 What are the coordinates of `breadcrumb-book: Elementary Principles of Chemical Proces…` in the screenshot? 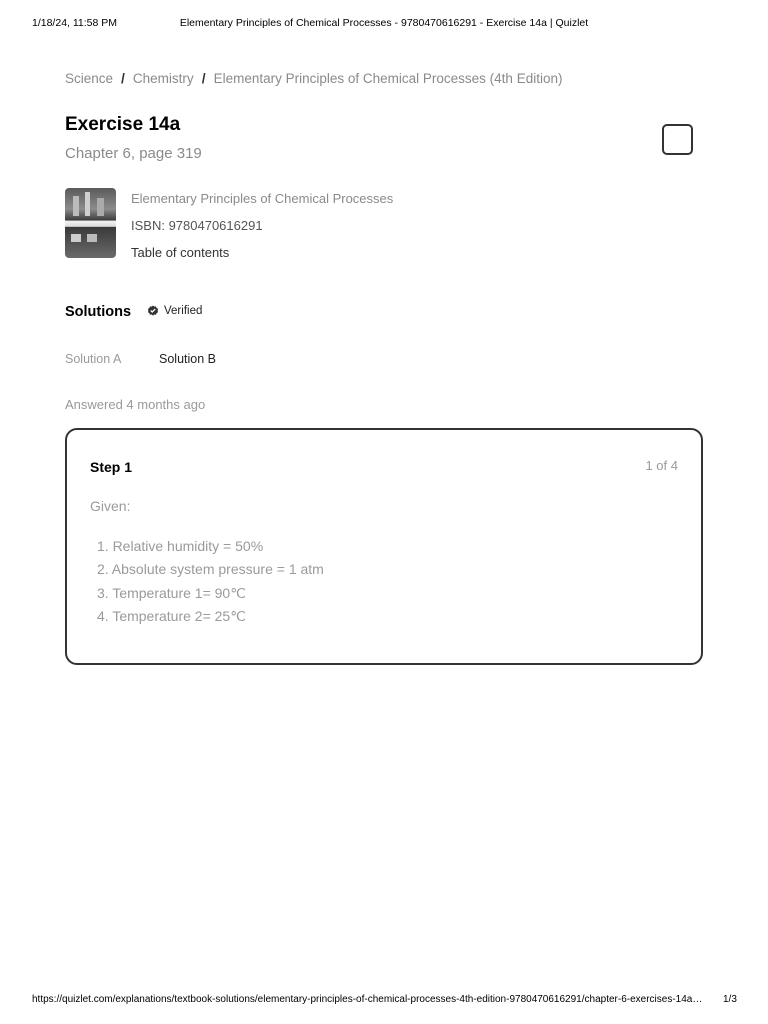 It's located at (388, 78).